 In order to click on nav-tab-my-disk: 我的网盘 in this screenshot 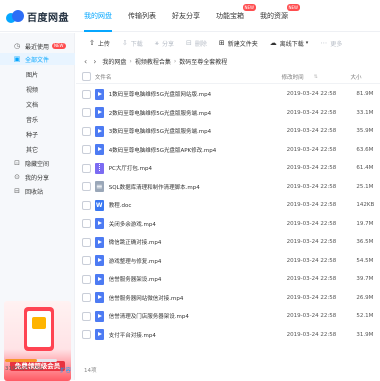, I will do `click(98, 16)`.